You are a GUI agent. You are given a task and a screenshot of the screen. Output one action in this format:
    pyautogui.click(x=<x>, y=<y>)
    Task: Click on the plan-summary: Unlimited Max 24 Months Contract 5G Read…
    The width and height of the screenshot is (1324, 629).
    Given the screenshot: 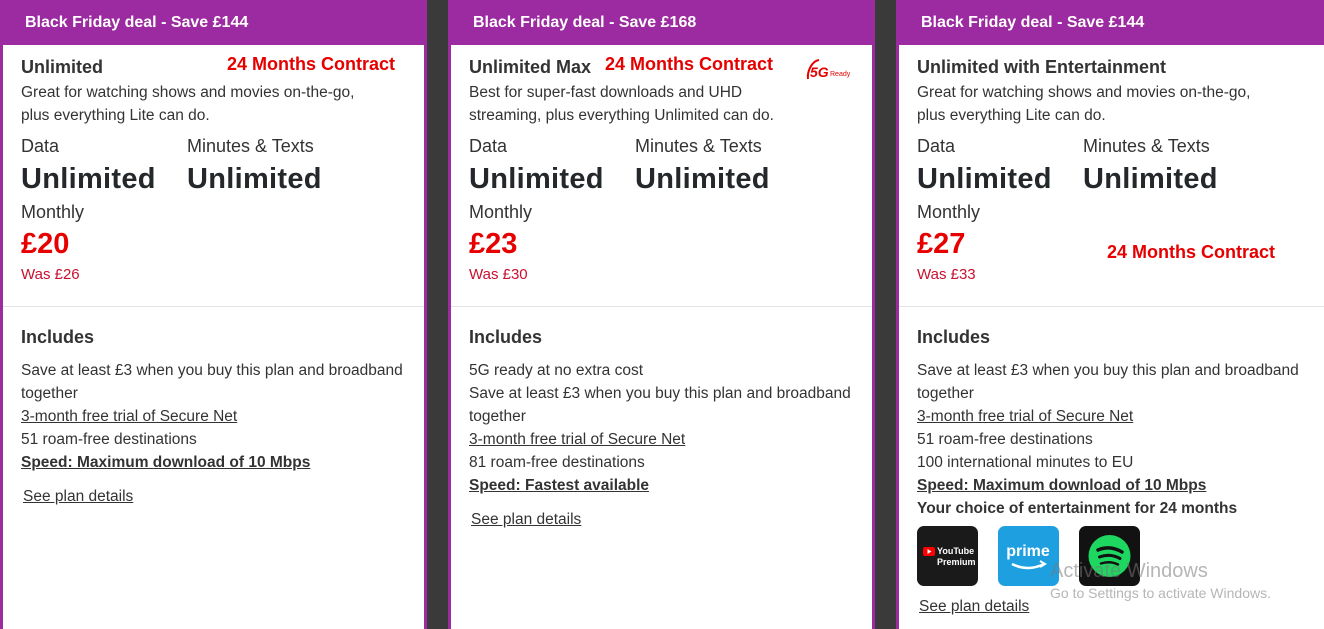 What is the action you would take?
    pyautogui.click(x=661, y=176)
    